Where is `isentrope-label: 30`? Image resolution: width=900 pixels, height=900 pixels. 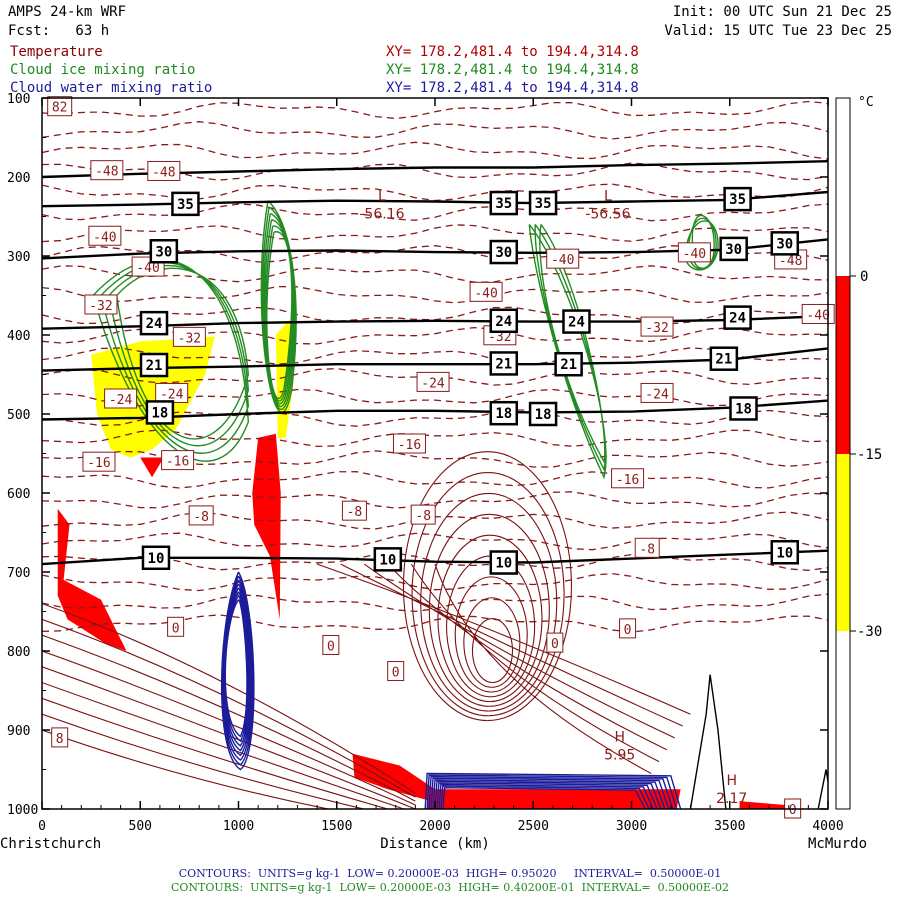
isentrope-label: 30 is located at coordinates (733, 249).